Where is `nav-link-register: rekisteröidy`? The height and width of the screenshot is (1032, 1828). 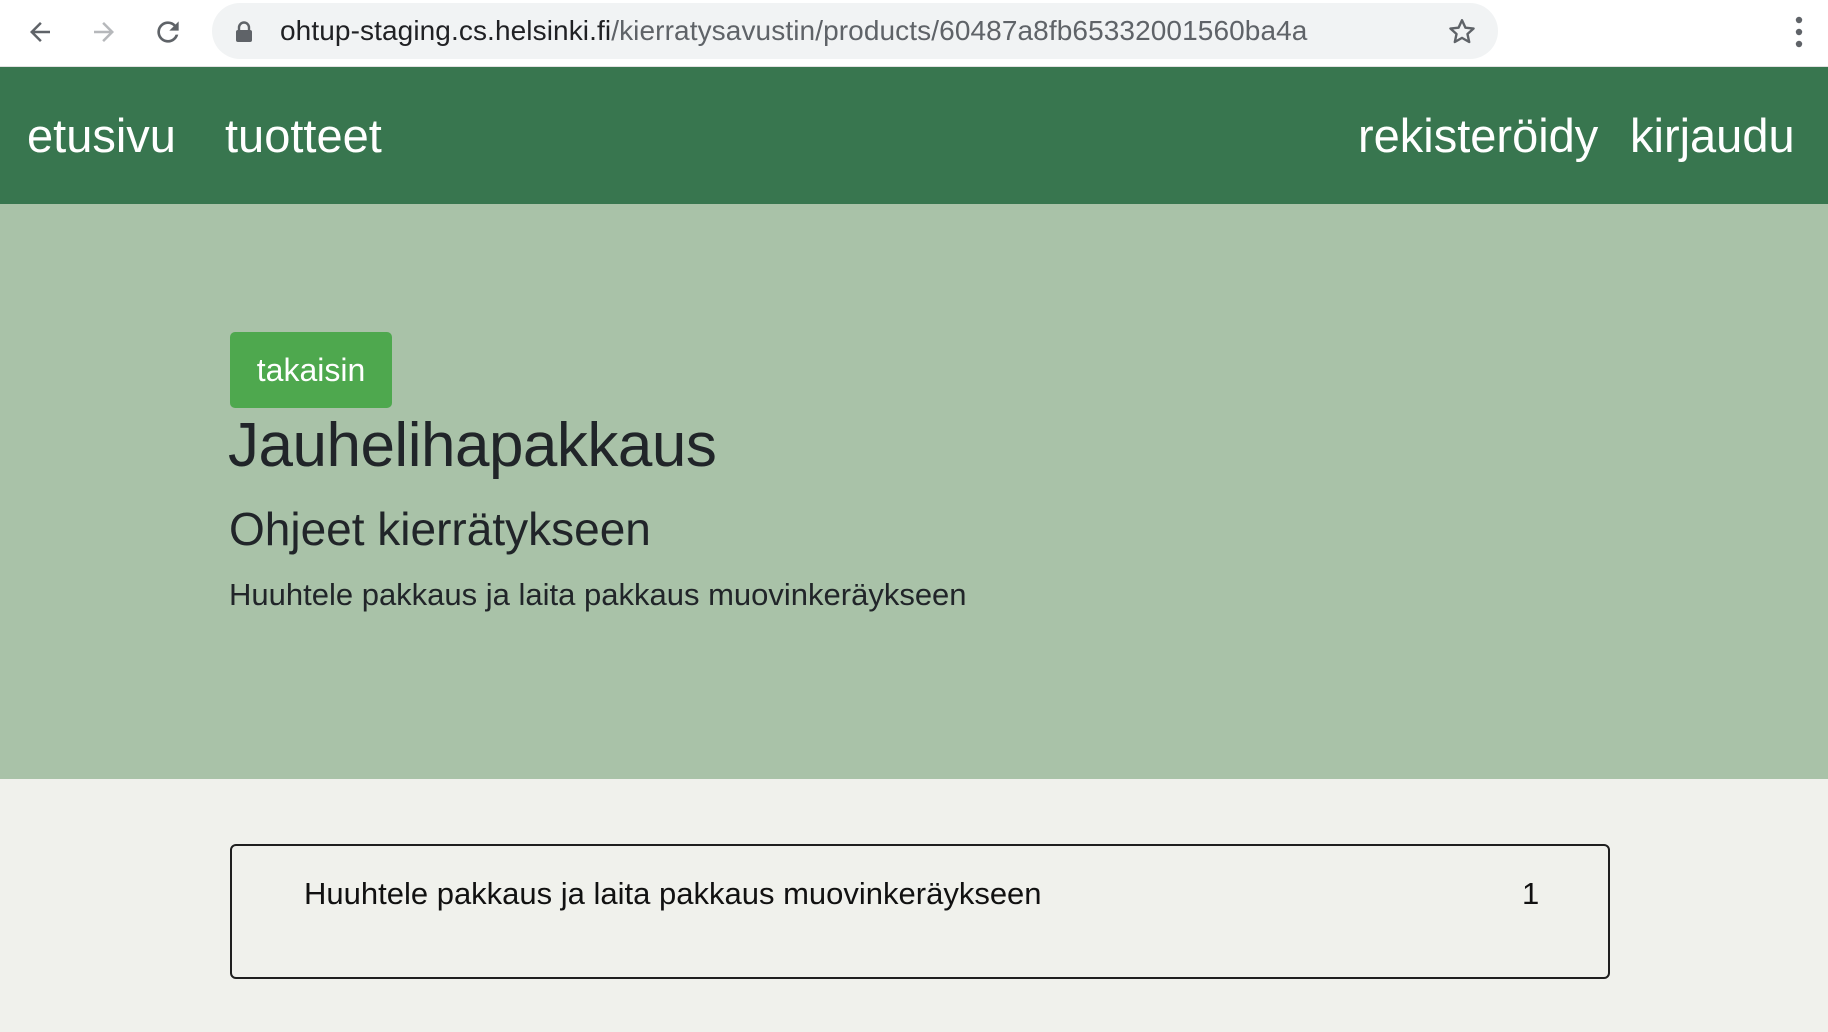 nav-link-register: rekisteröidy is located at coordinates (1478, 135).